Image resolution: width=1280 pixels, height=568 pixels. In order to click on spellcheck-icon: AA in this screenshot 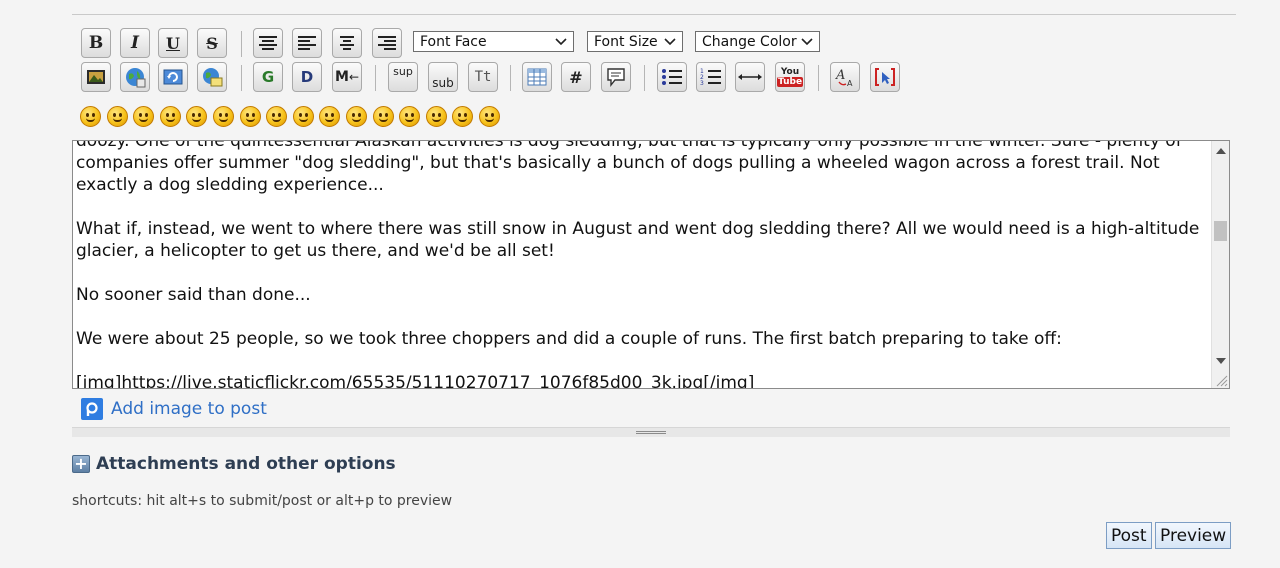, I will do `click(844, 78)`.